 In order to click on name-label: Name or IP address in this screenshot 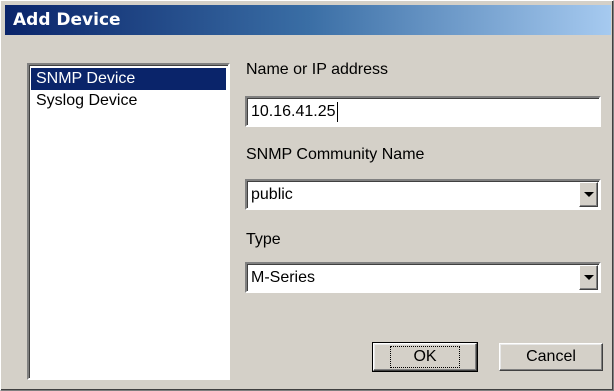, I will do `click(317, 69)`.